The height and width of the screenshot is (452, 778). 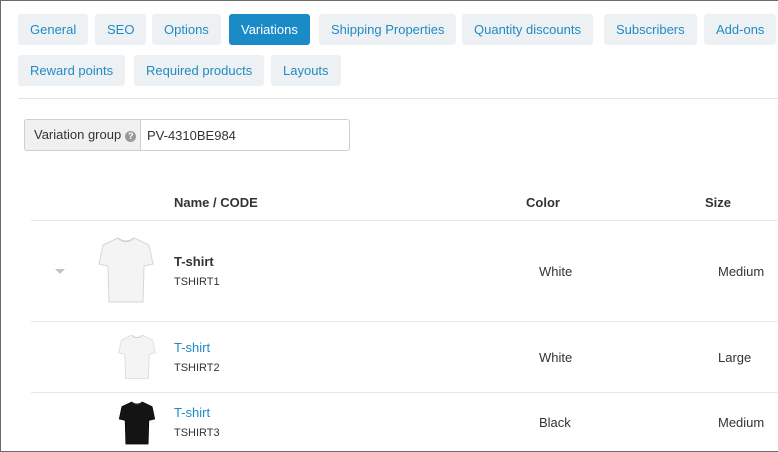 What do you see at coordinates (197, 433) in the screenshot?
I see `product-code: TSHIRT3` at bounding box center [197, 433].